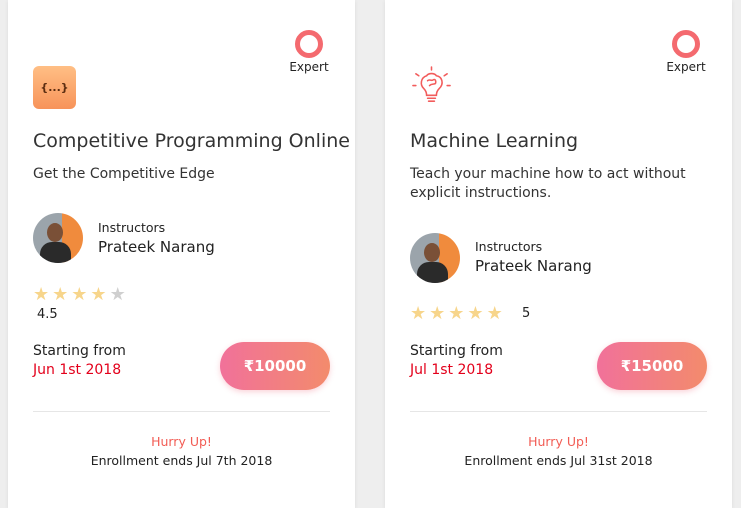 This screenshot has width=741, height=508. What do you see at coordinates (431, 84) in the screenshot?
I see `brain-lightbulb-icon` at bounding box center [431, 84].